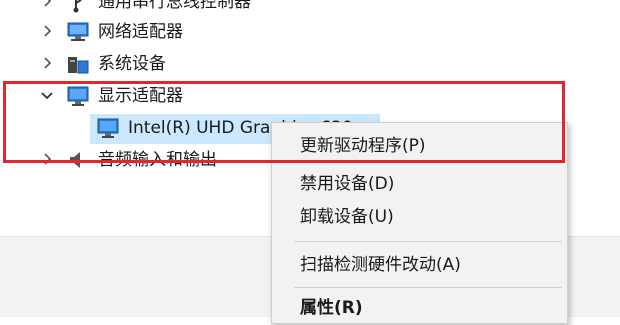  What do you see at coordinates (310, 97) in the screenshot?
I see `tree-item-display-adapters: 显示适配器` at bounding box center [310, 97].